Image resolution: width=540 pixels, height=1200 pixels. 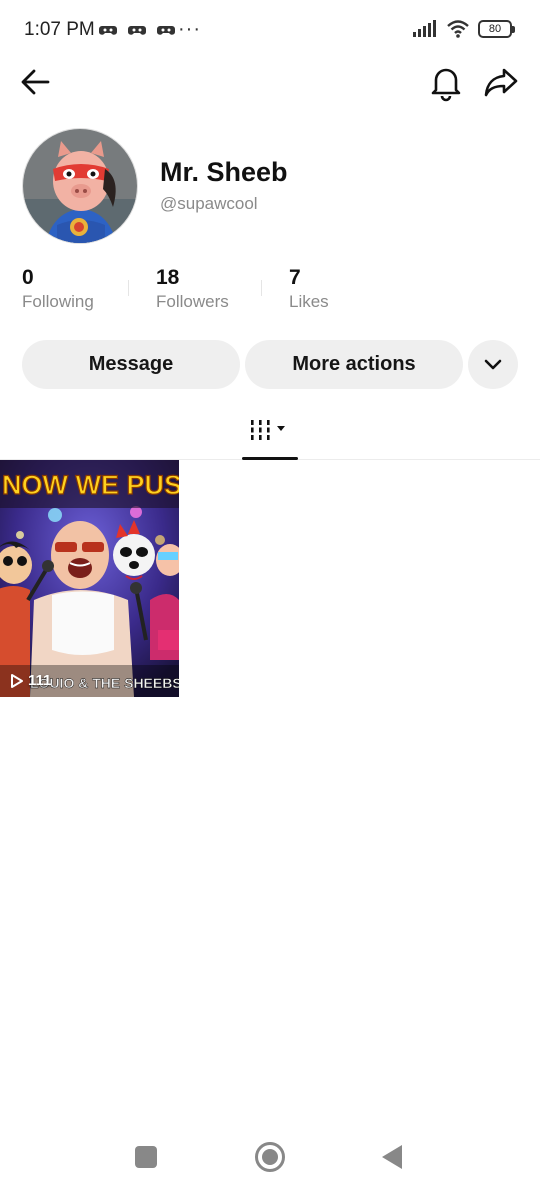 I want to click on following-label: Following, so click(x=58, y=301).